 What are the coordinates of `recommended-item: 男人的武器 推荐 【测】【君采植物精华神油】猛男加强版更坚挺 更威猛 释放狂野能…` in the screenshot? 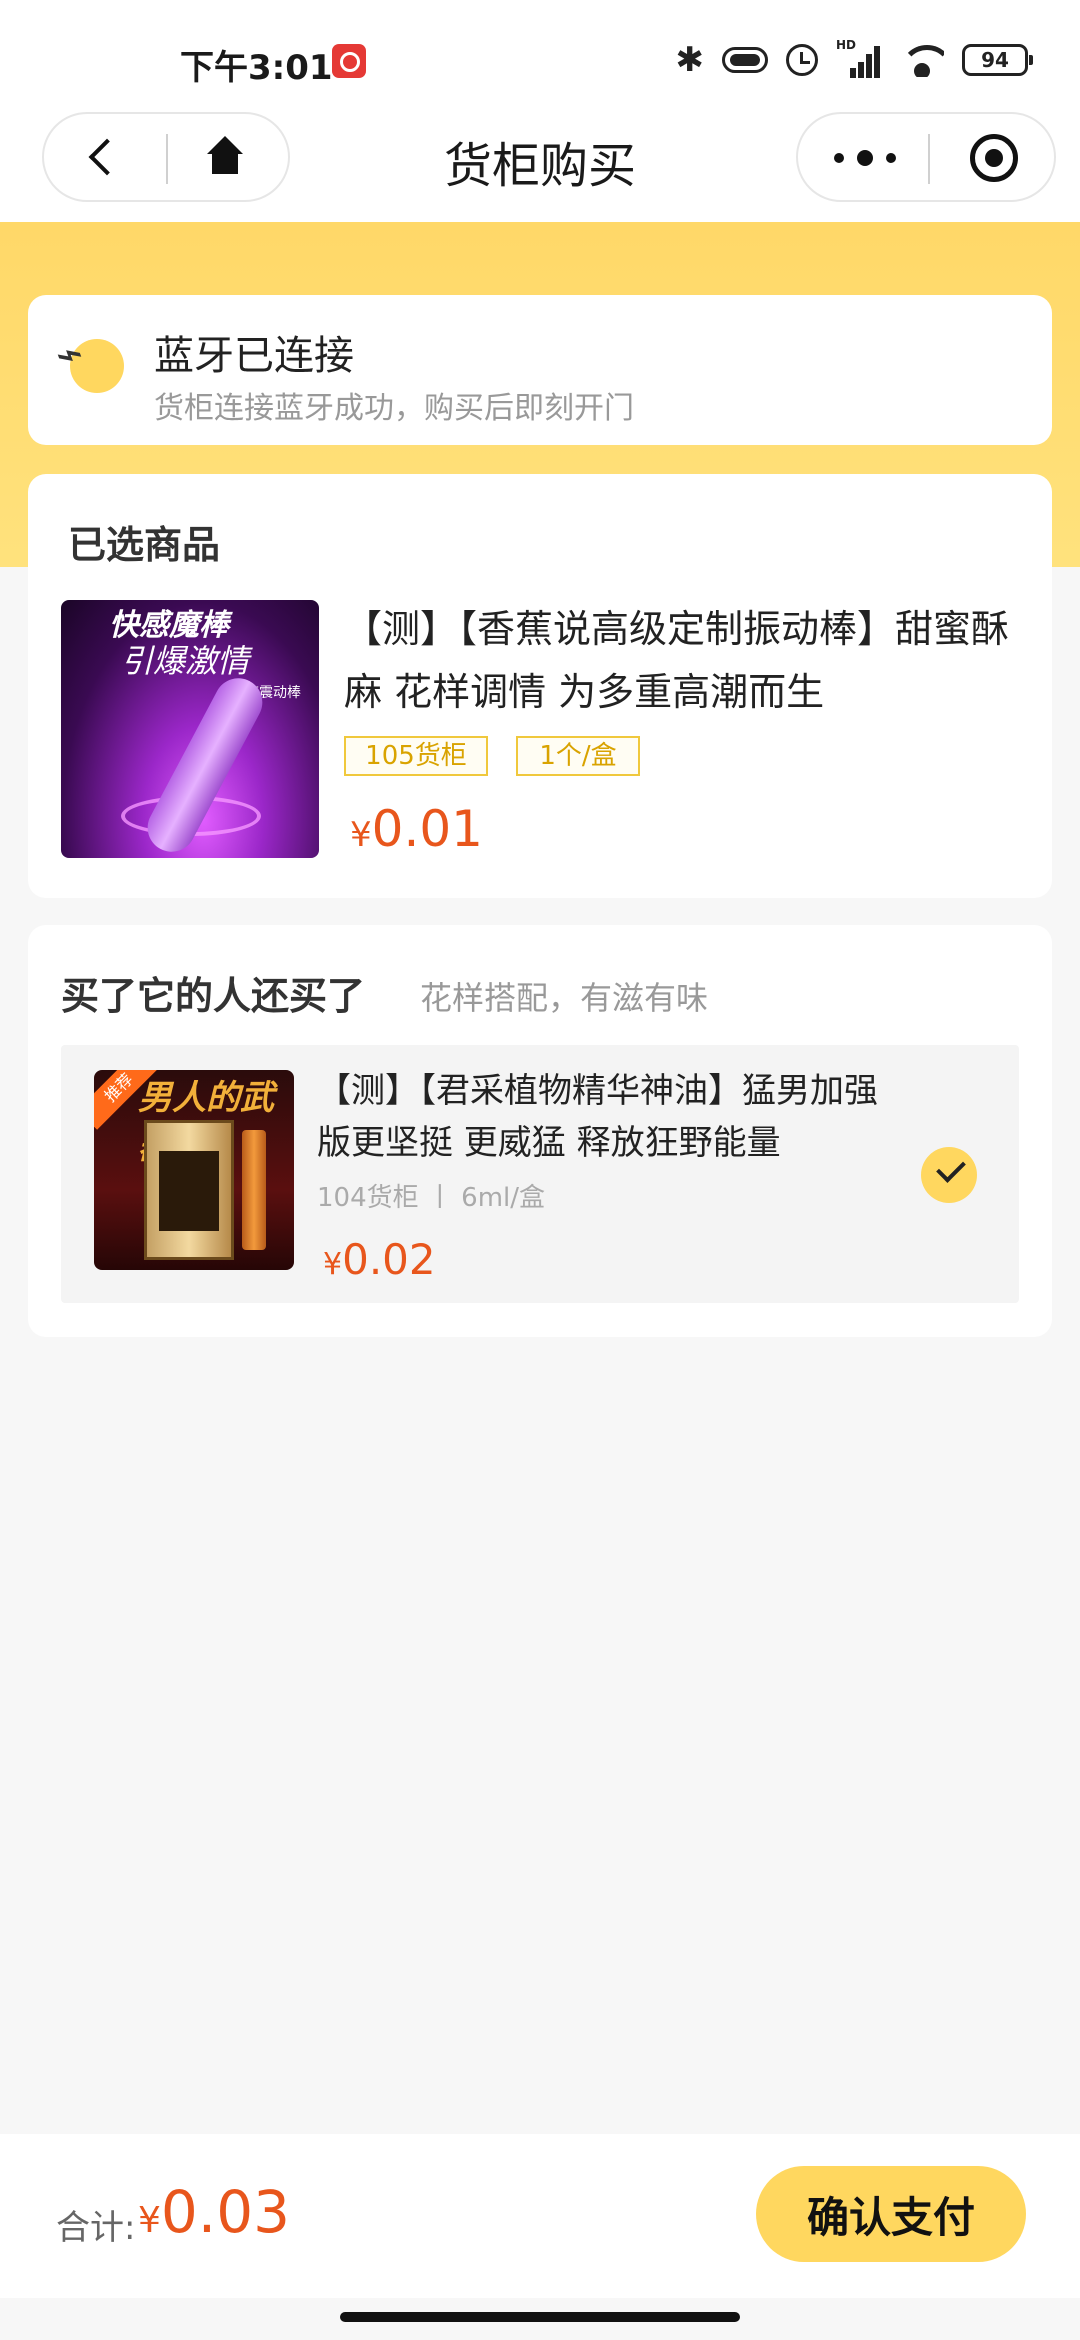 It's located at (540, 1174).